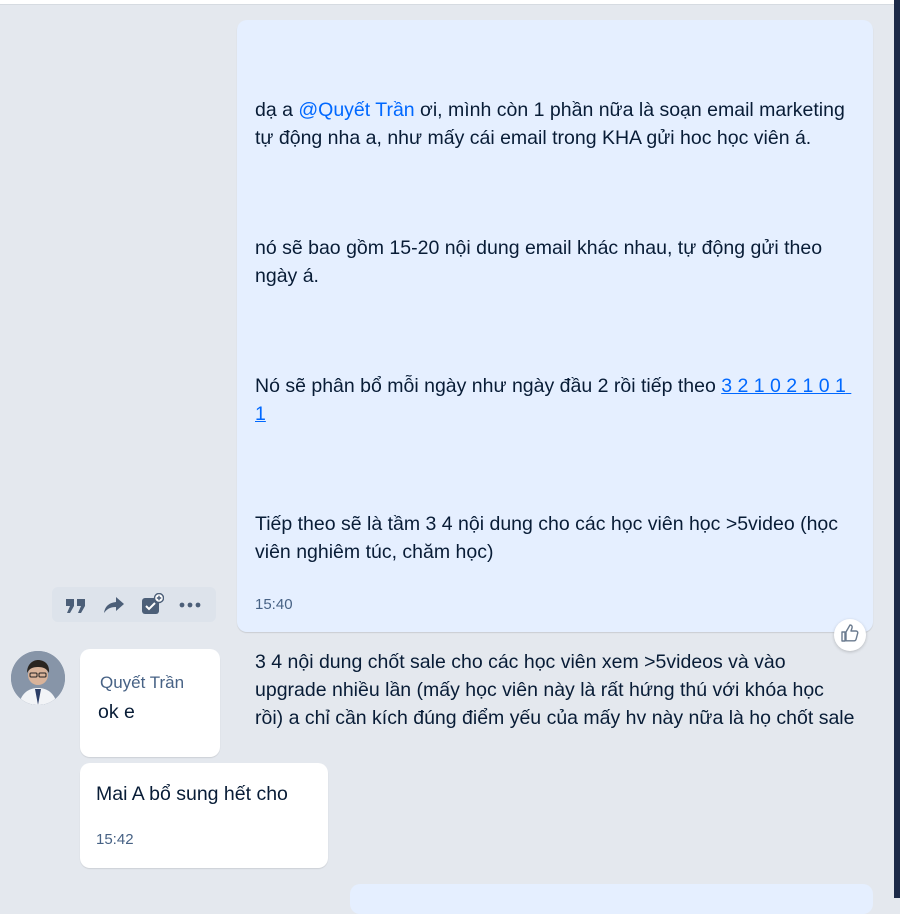  Describe the element at coordinates (116, 712) in the screenshot. I see `incoming-message-text: ok e` at that location.